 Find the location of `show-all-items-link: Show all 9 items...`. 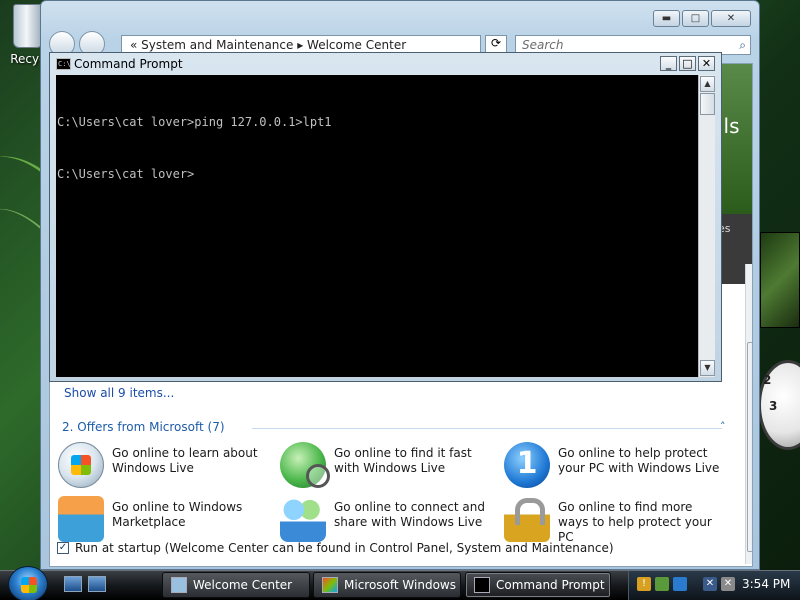

show-all-items-link: Show all 9 items... is located at coordinates (119, 393).